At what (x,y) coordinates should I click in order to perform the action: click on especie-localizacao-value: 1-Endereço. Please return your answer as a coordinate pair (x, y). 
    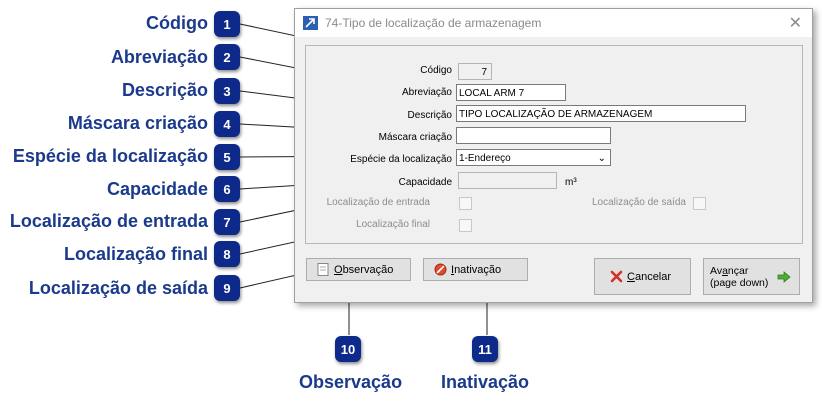
    Looking at the image, I should click on (485, 158).